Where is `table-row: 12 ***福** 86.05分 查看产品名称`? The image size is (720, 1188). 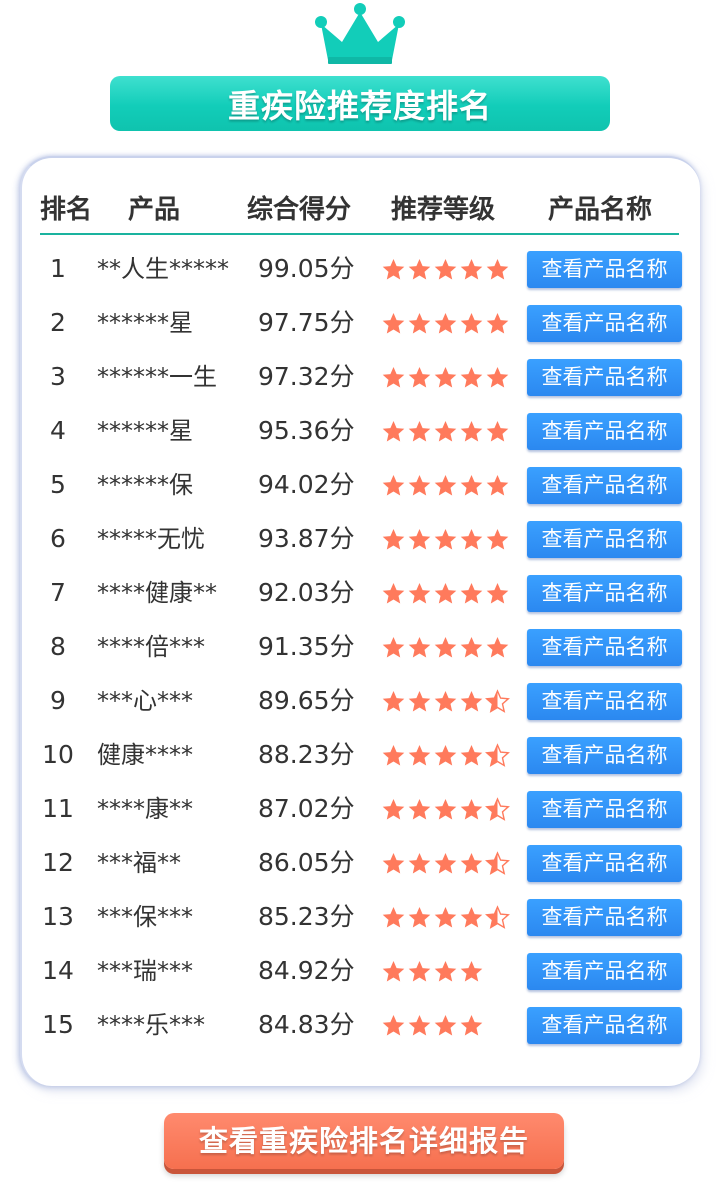
table-row: 12 ***福** 86.05分 查看产品名称 is located at coordinates (360, 863).